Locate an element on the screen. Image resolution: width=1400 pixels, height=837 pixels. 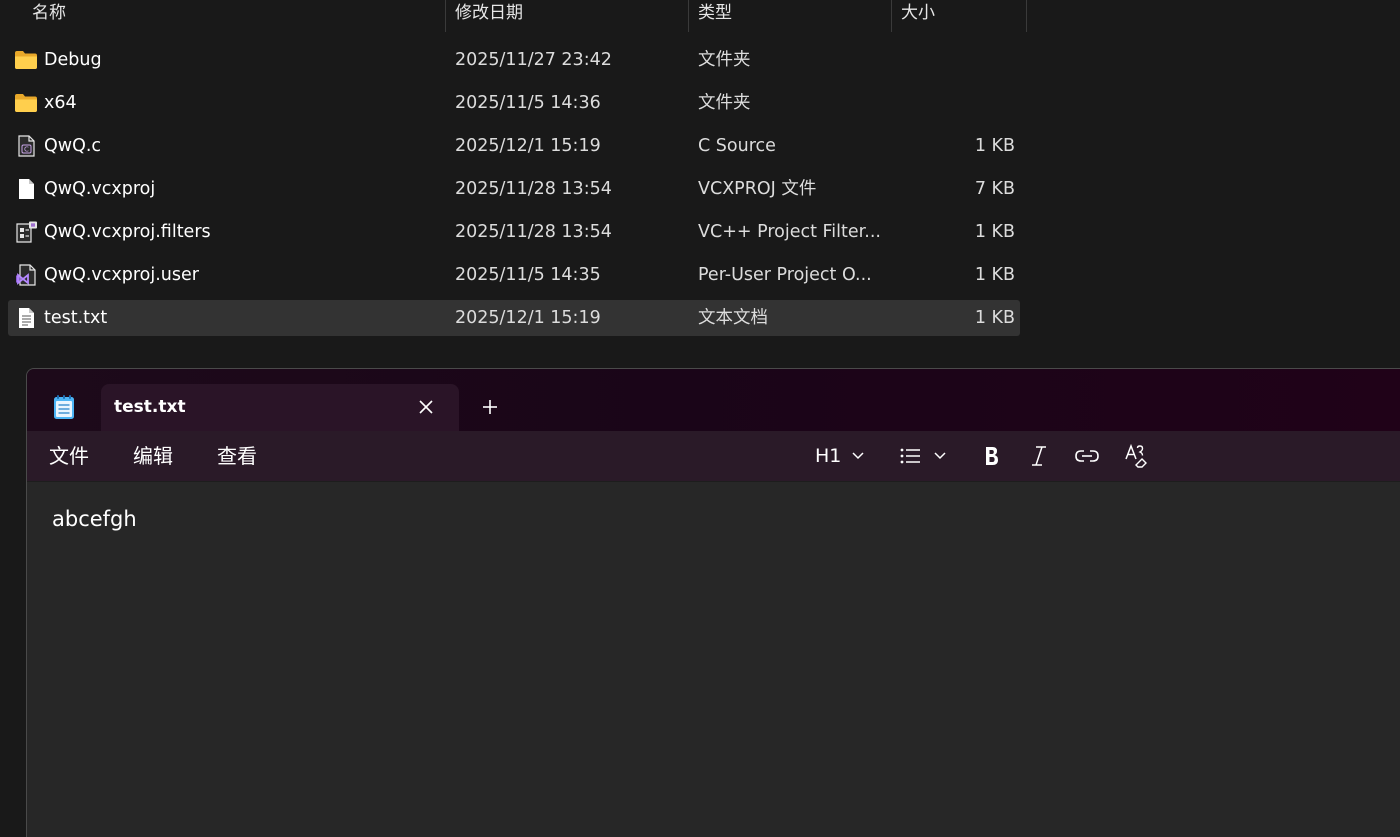
editor-content: abcefgh is located at coordinates (94, 519).